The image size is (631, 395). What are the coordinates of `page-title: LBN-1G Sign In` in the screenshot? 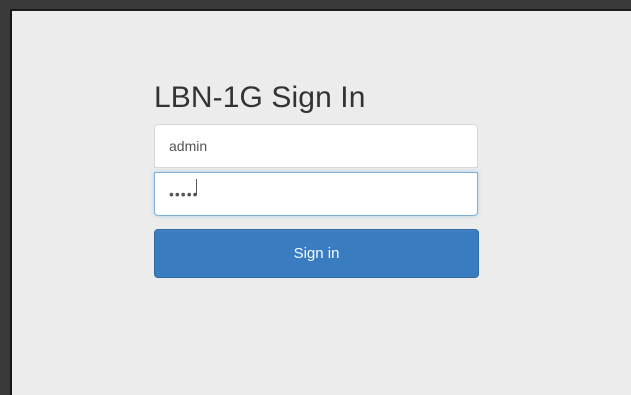 It's located at (260, 97).